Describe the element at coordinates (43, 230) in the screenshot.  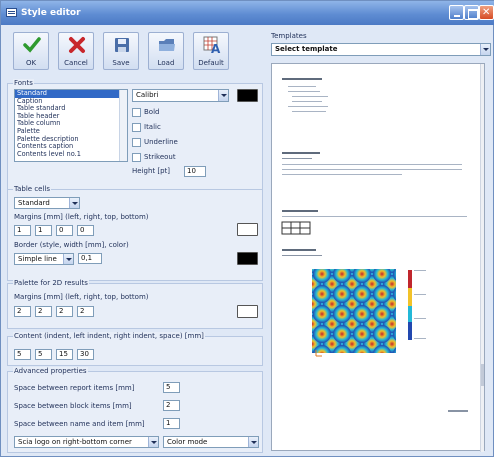
I see `margin-right-input: 1` at that location.